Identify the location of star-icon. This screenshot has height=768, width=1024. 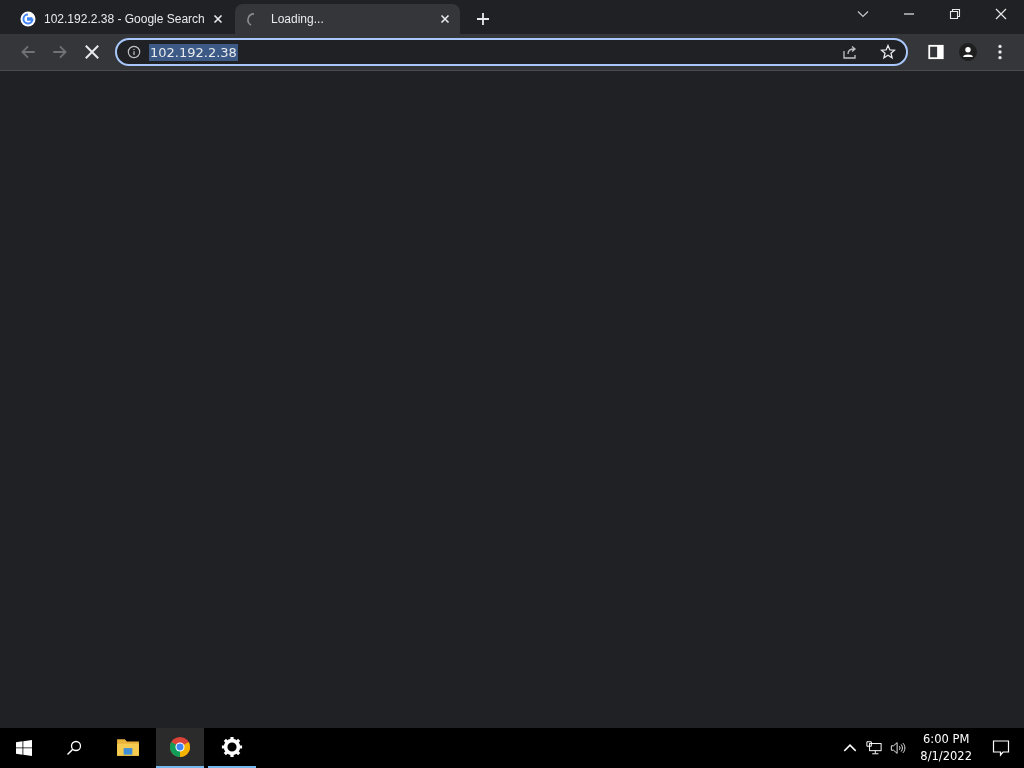
(888, 52).